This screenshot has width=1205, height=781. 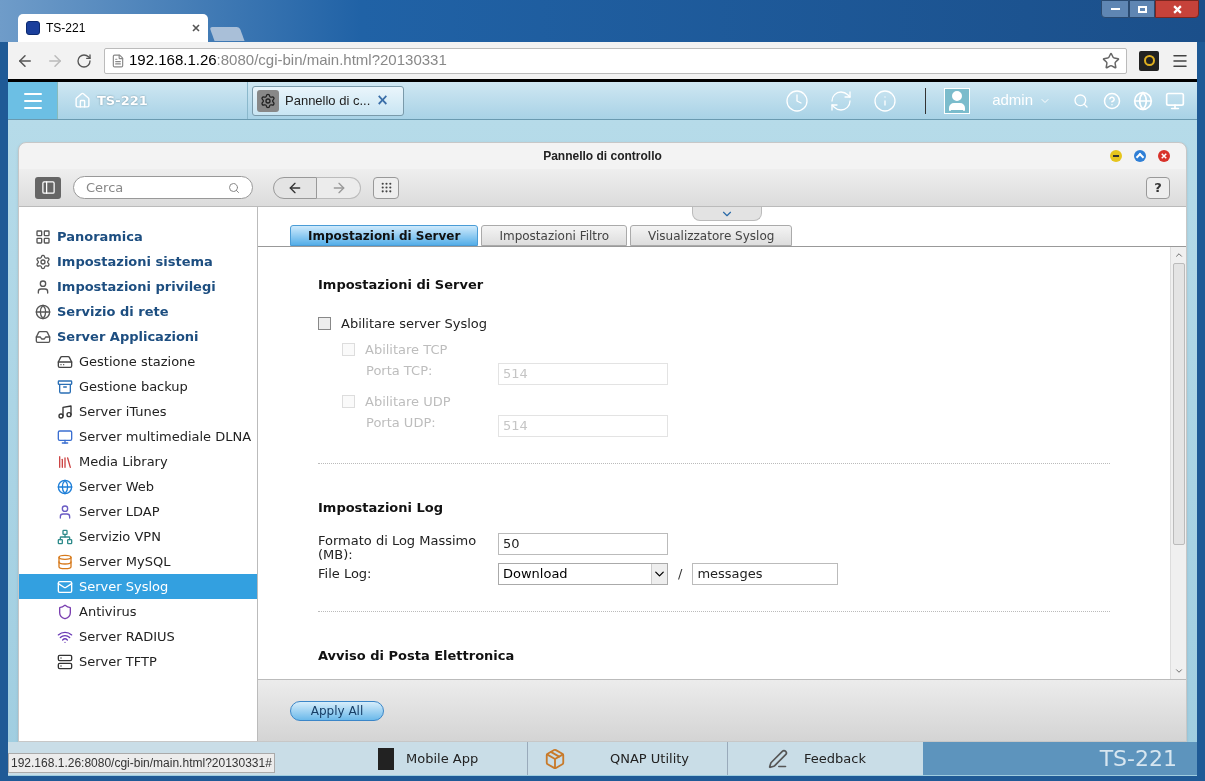 What do you see at coordinates (65, 561) in the screenshot?
I see `database-icon` at bounding box center [65, 561].